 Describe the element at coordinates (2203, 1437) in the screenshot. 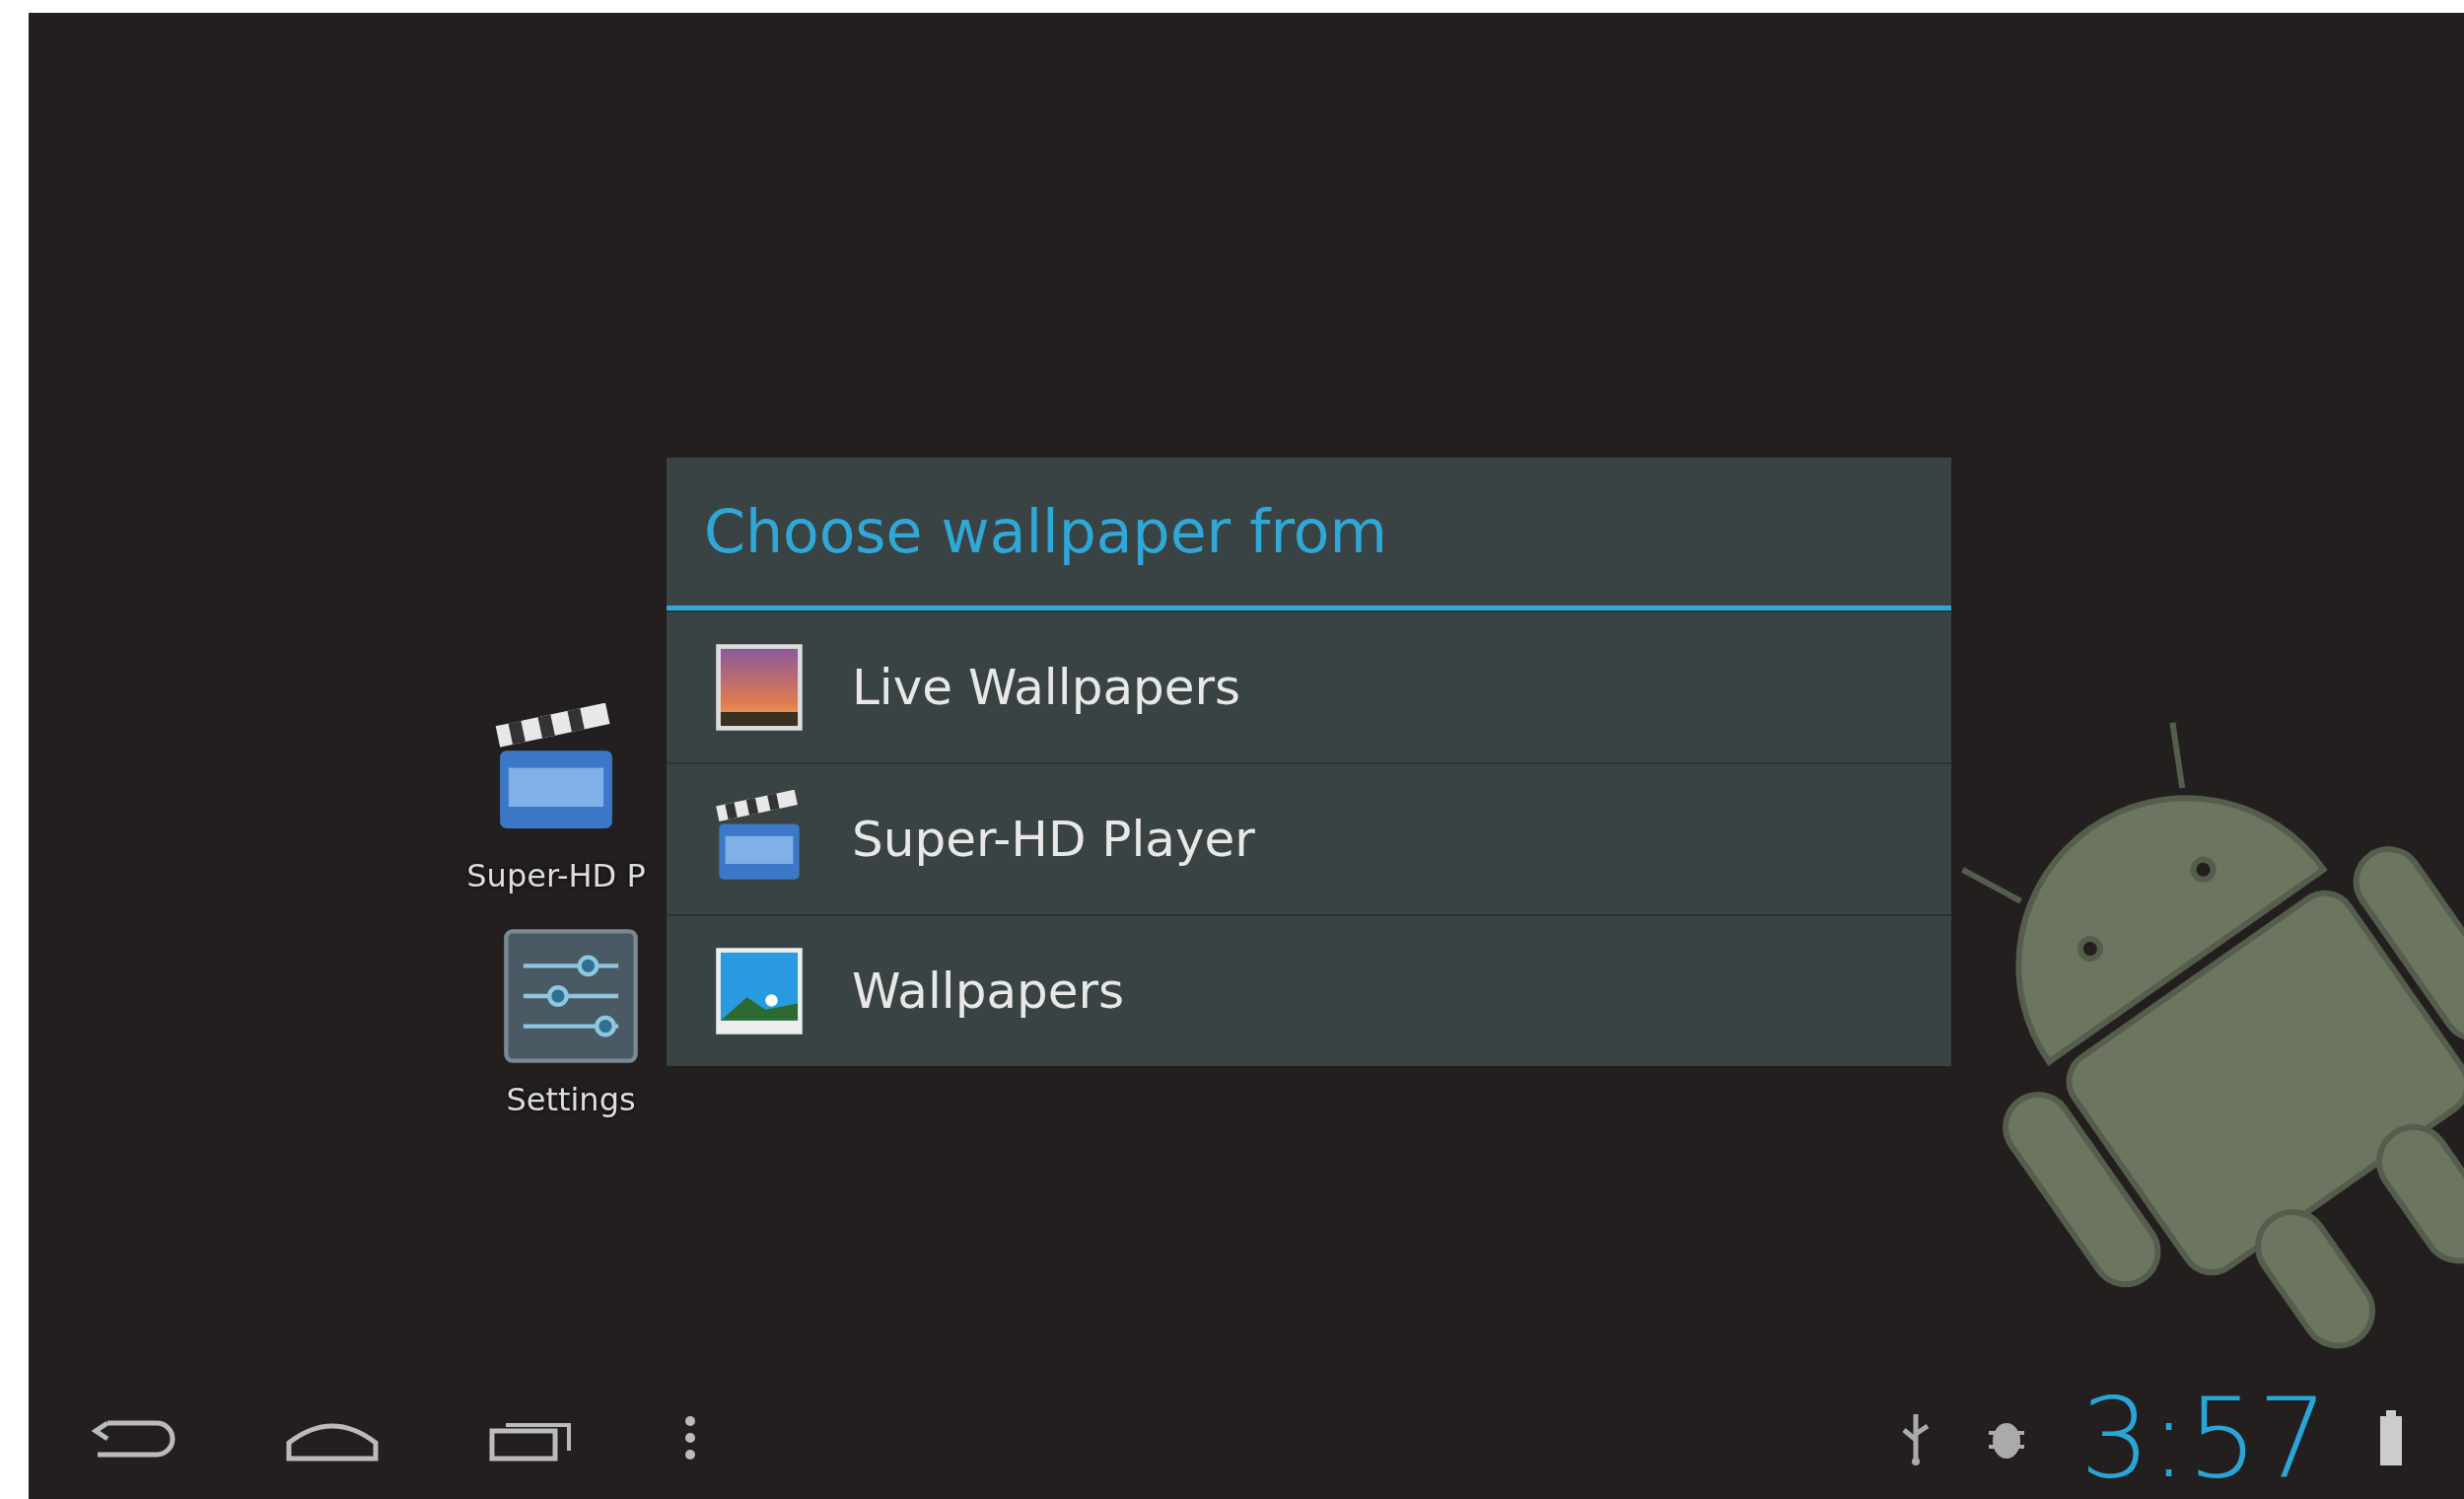

I see `clock-time: 3:57` at that location.